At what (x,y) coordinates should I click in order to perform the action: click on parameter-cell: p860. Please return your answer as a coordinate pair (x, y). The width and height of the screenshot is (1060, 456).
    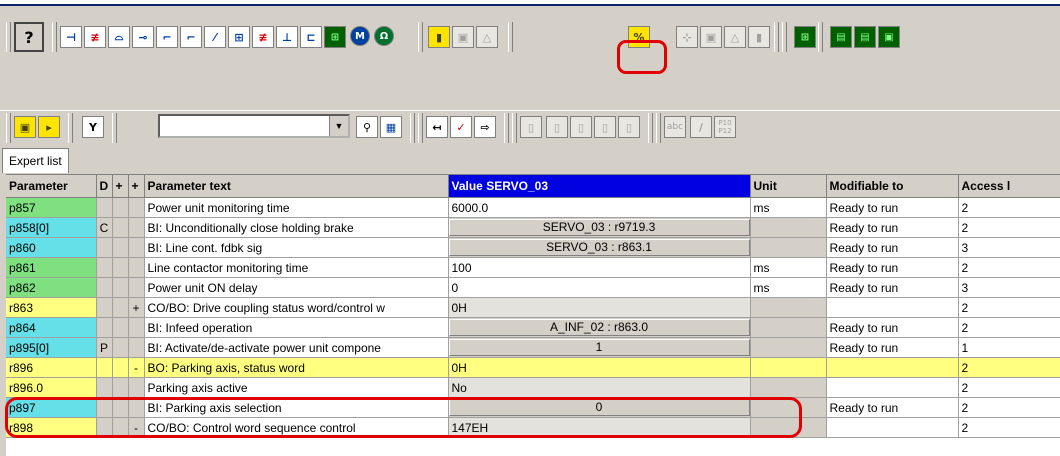
    Looking at the image, I should click on (51, 247).